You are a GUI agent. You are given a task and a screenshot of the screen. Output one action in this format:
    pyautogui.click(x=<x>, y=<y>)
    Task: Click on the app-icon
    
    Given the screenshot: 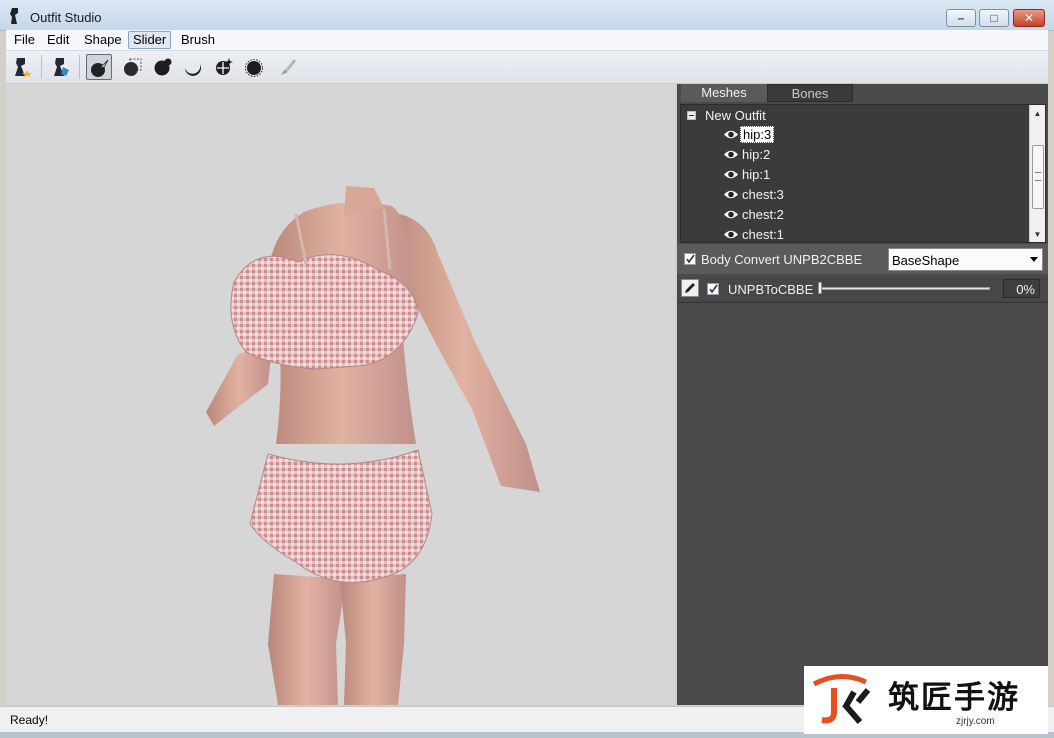 What is the action you would take?
    pyautogui.click(x=14, y=16)
    